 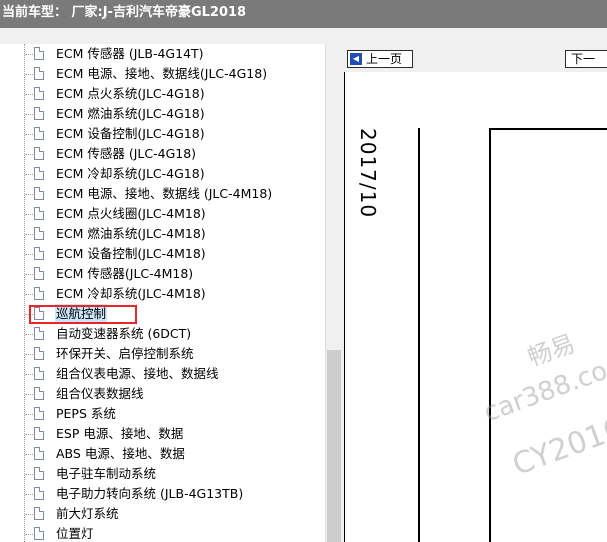 I want to click on tree-item: ECM 传感器 (JLB-4G14T), so click(x=162, y=54).